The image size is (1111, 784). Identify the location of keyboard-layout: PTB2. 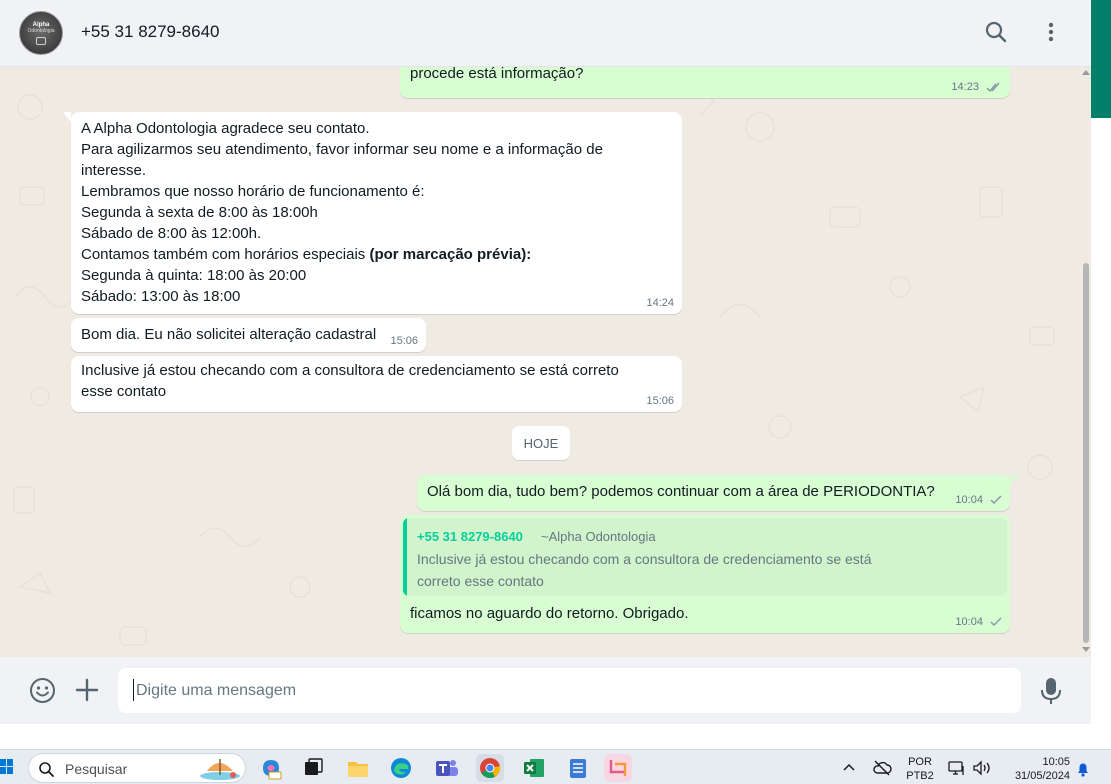
(920, 776).